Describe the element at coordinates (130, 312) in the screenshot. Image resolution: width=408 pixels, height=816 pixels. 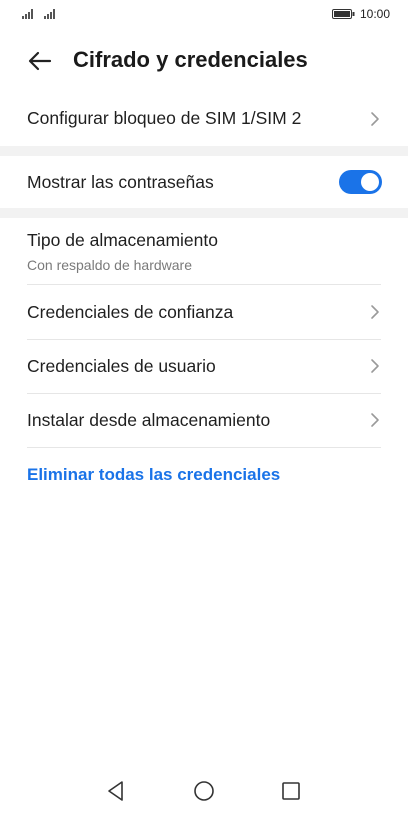
I see `trusted-credentials-label: Credenciales de confianza` at that location.